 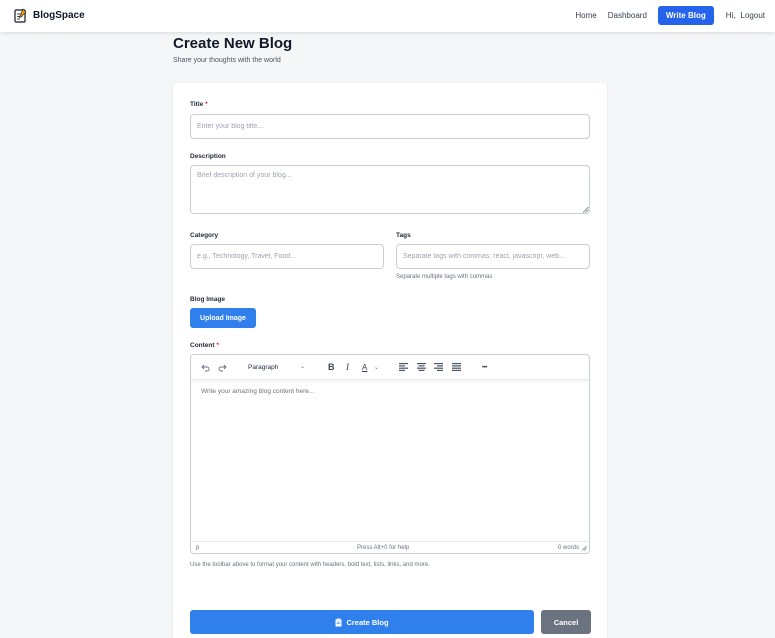 I want to click on block-format-value: Paragraph, so click(x=263, y=367).